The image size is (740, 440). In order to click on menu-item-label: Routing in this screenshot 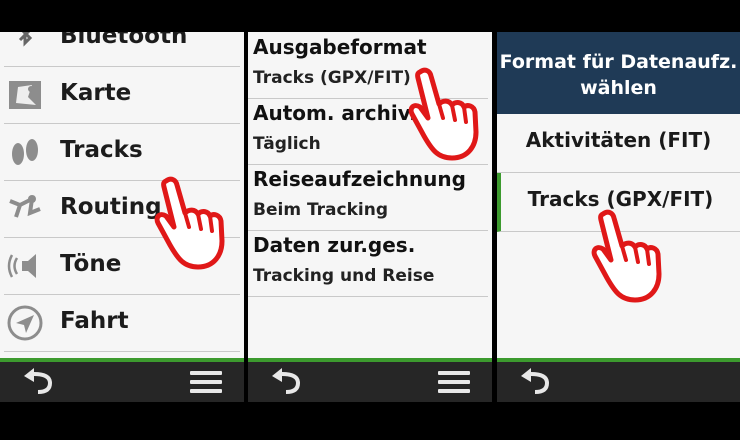, I will do `click(111, 207)`.